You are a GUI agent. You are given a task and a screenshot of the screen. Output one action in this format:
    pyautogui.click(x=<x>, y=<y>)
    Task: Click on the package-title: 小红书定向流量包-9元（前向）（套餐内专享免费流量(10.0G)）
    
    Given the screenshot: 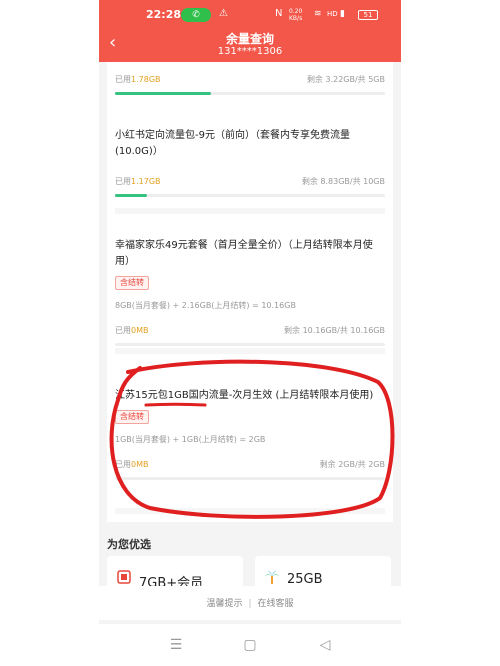 What is the action you would take?
    pyautogui.click(x=232, y=143)
    